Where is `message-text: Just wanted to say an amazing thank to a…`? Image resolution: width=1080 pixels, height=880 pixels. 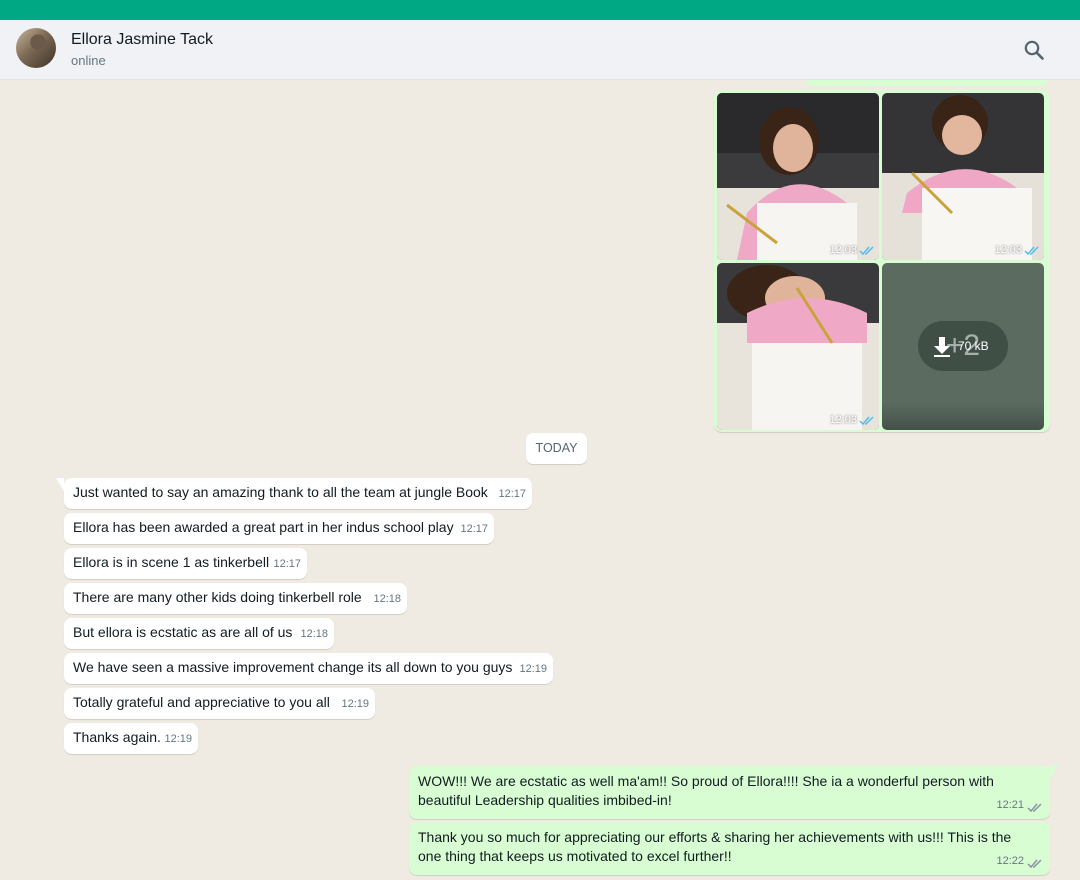
message-text: Just wanted to say an amazing thank to a… is located at coordinates (280, 492).